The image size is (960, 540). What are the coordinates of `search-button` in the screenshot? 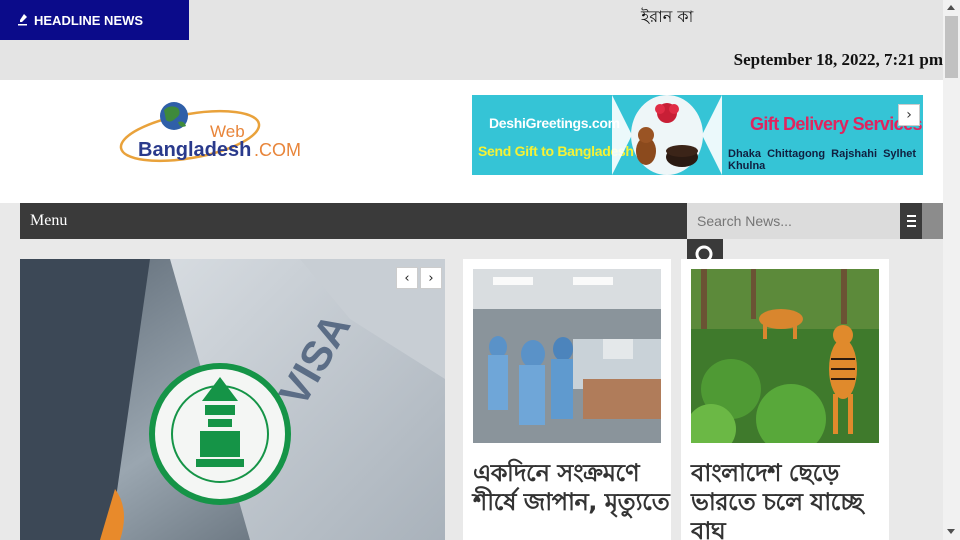 It's located at (705, 250).